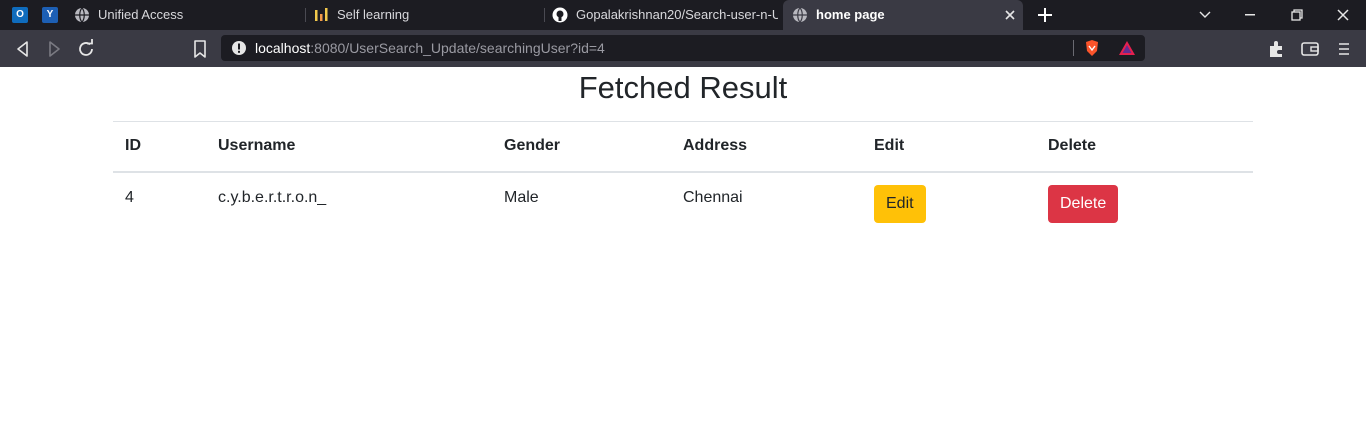 This screenshot has width=1366, height=422. Describe the element at coordinates (560, 15) in the screenshot. I see `github-icon` at that location.